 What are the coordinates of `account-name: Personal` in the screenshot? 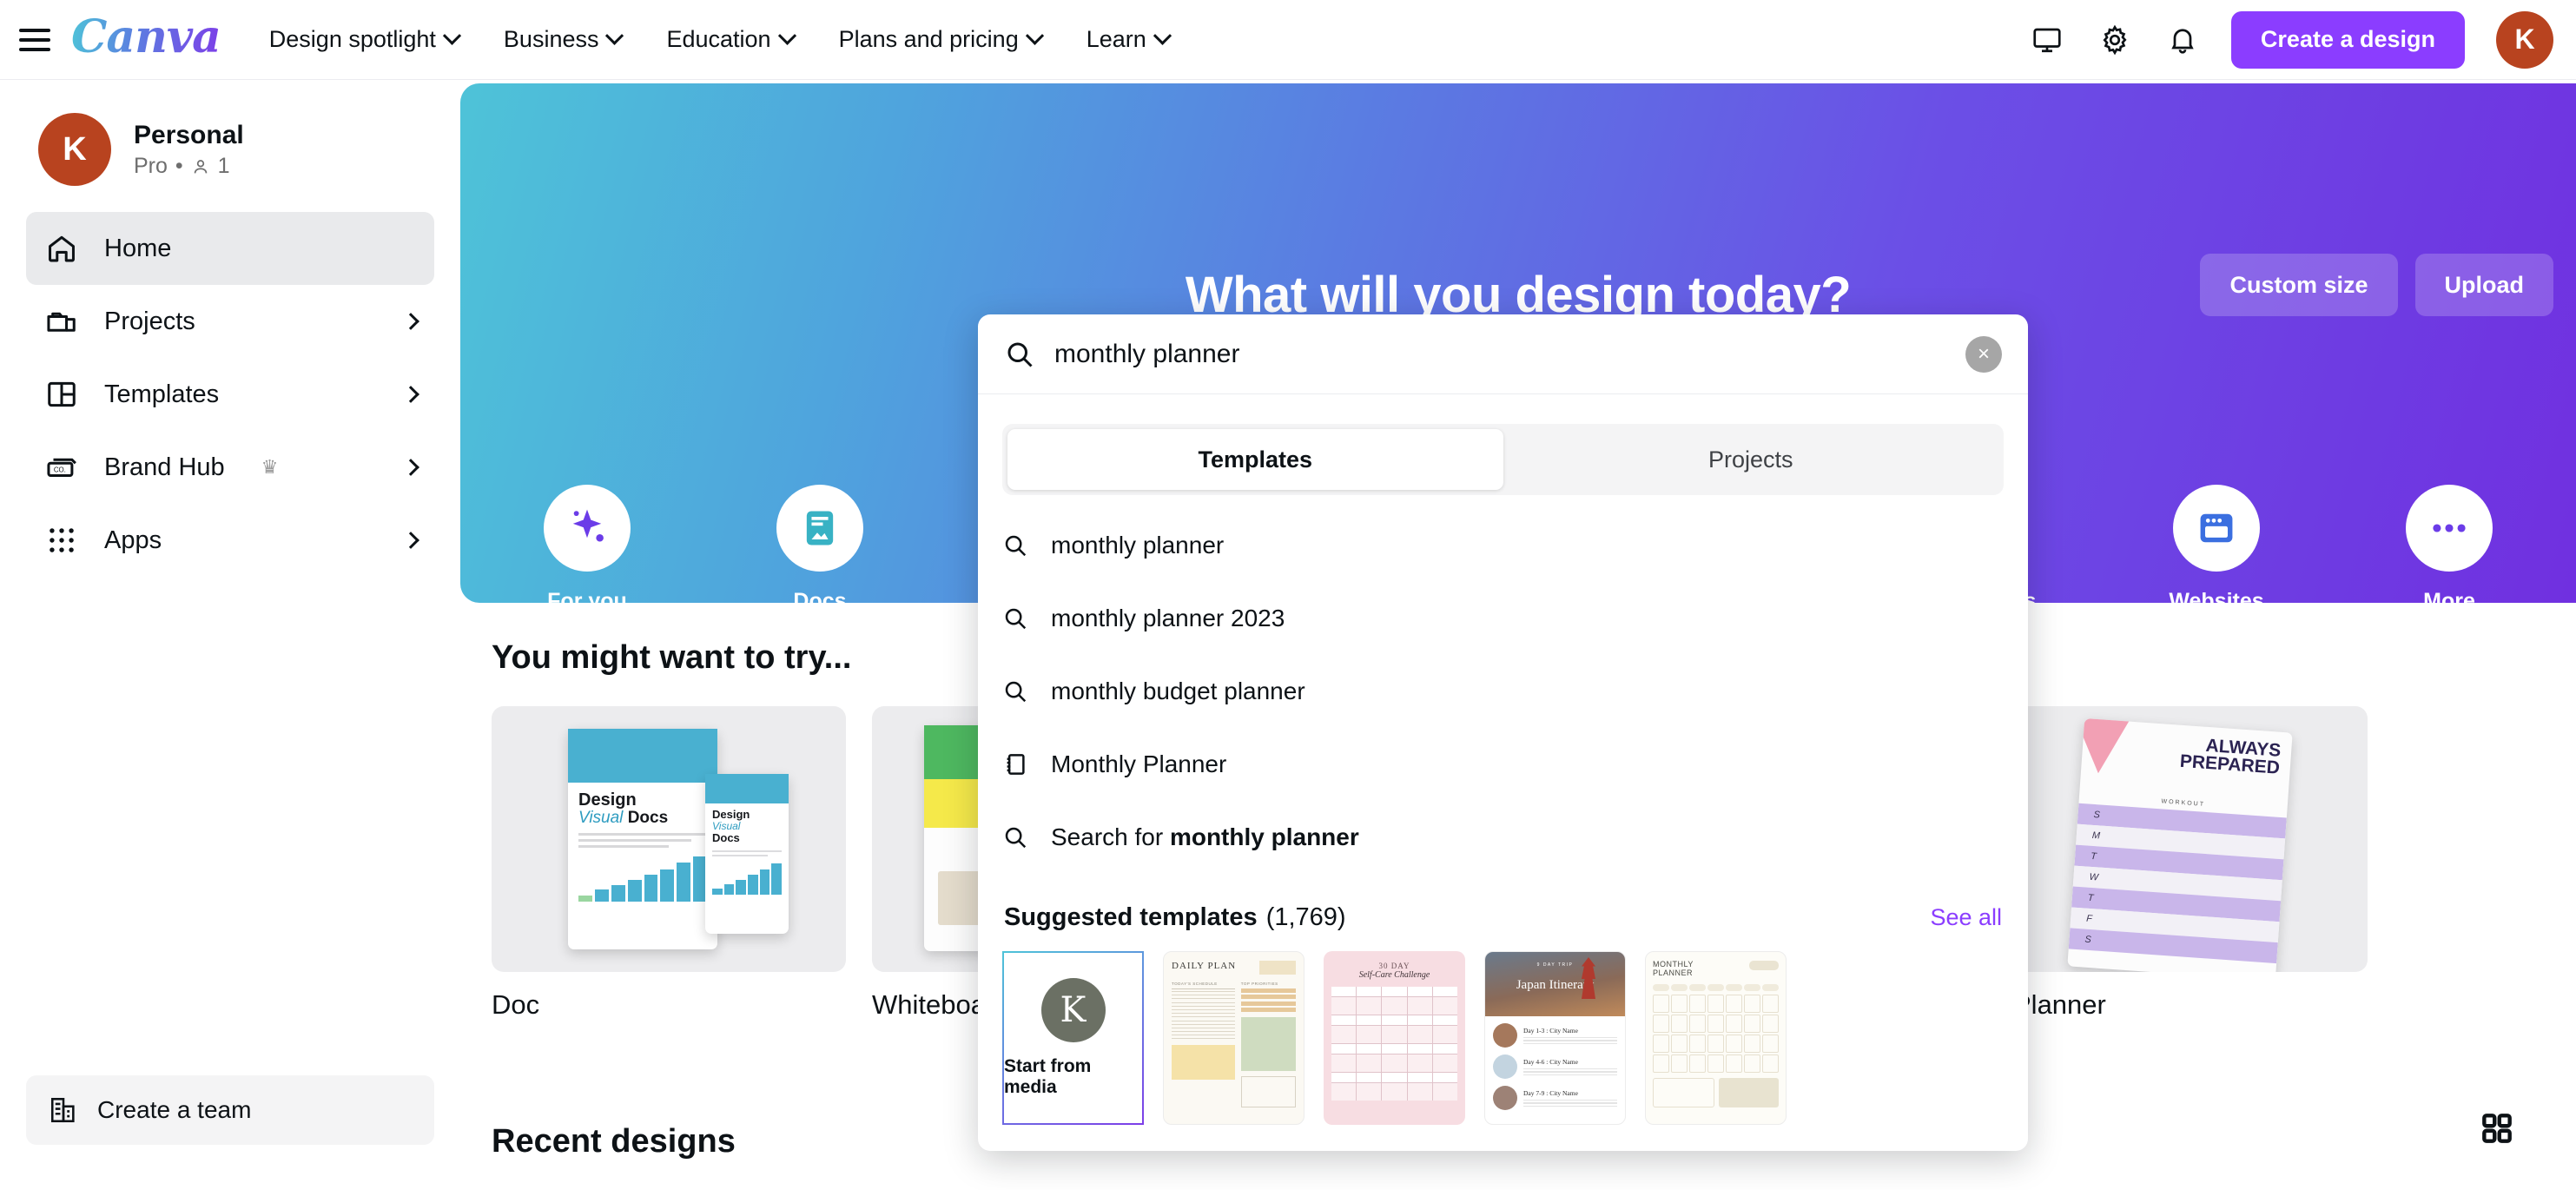 It's located at (189, 135).